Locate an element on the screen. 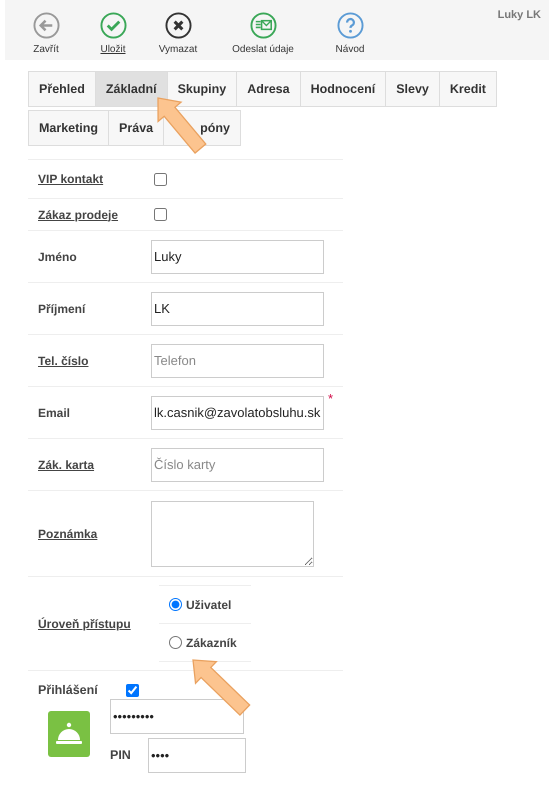 Image resolution: width=549 pixels, height=793 pixels. toolbar-button: Vymazat is located at coordinates (178, 36).